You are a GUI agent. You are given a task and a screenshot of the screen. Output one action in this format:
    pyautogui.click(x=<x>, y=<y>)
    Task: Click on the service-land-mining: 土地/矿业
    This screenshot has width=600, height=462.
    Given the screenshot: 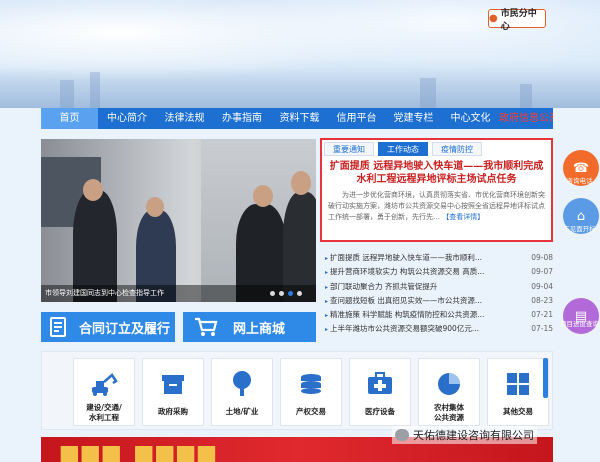 What is the action you would take?
    pyautogui.click(x=242, y=392)
    